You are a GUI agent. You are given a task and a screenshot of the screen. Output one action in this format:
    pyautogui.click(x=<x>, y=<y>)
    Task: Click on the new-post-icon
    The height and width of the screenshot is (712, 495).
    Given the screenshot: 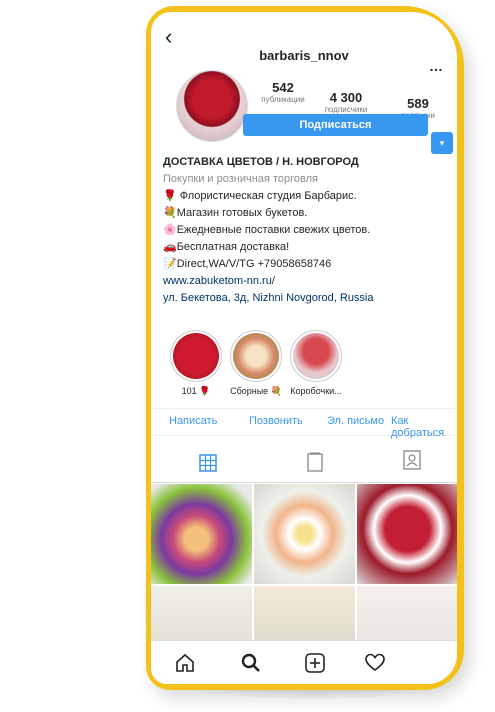 What is the action you would take?
    pyautogui.click(x=315, y=665)
    